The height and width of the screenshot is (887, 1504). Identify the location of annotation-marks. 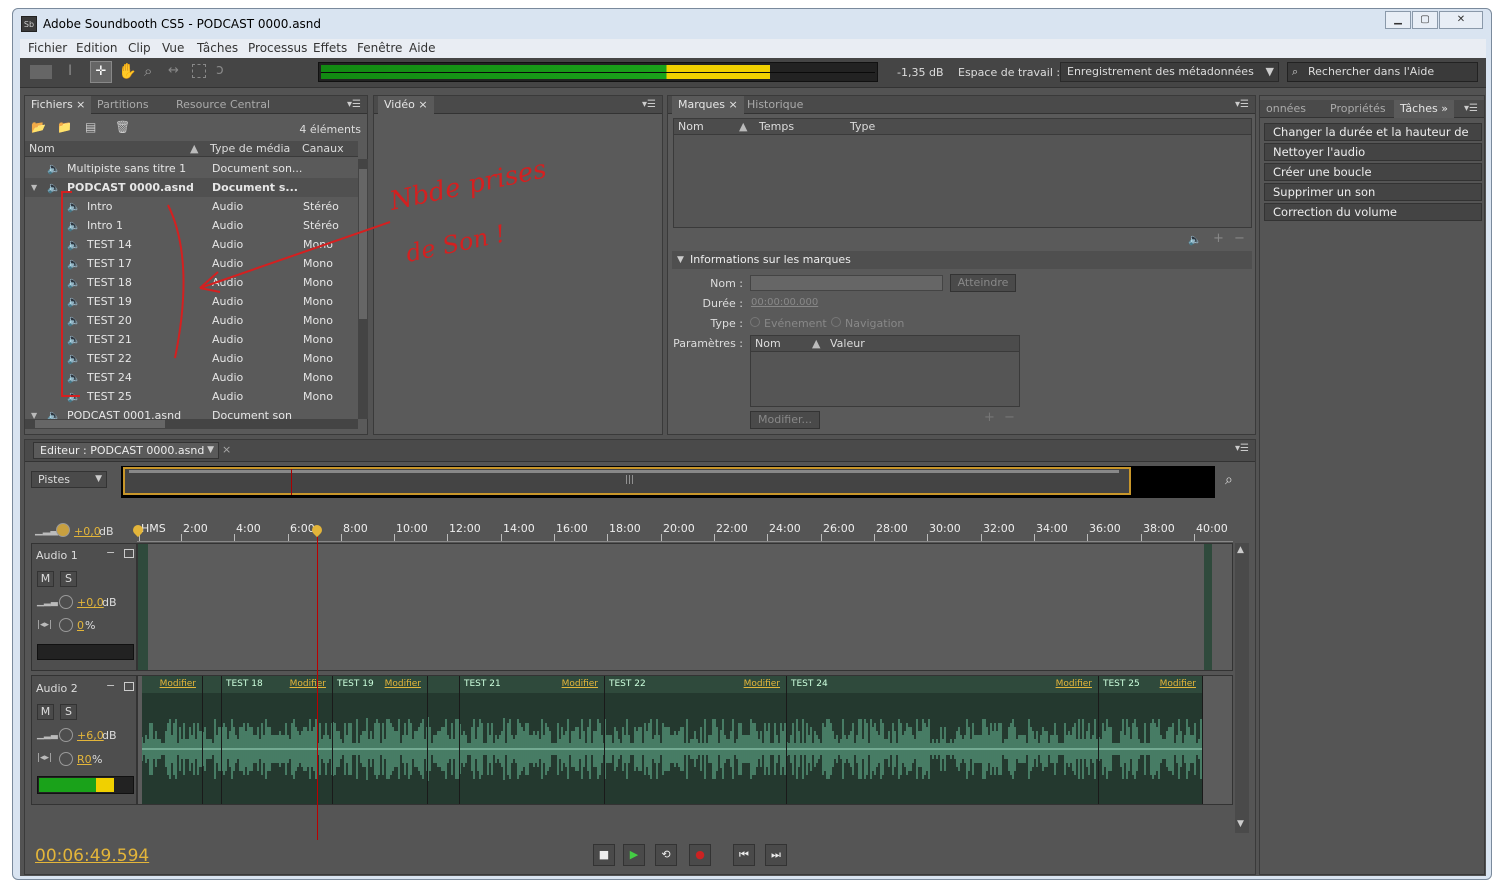
(226, 294).